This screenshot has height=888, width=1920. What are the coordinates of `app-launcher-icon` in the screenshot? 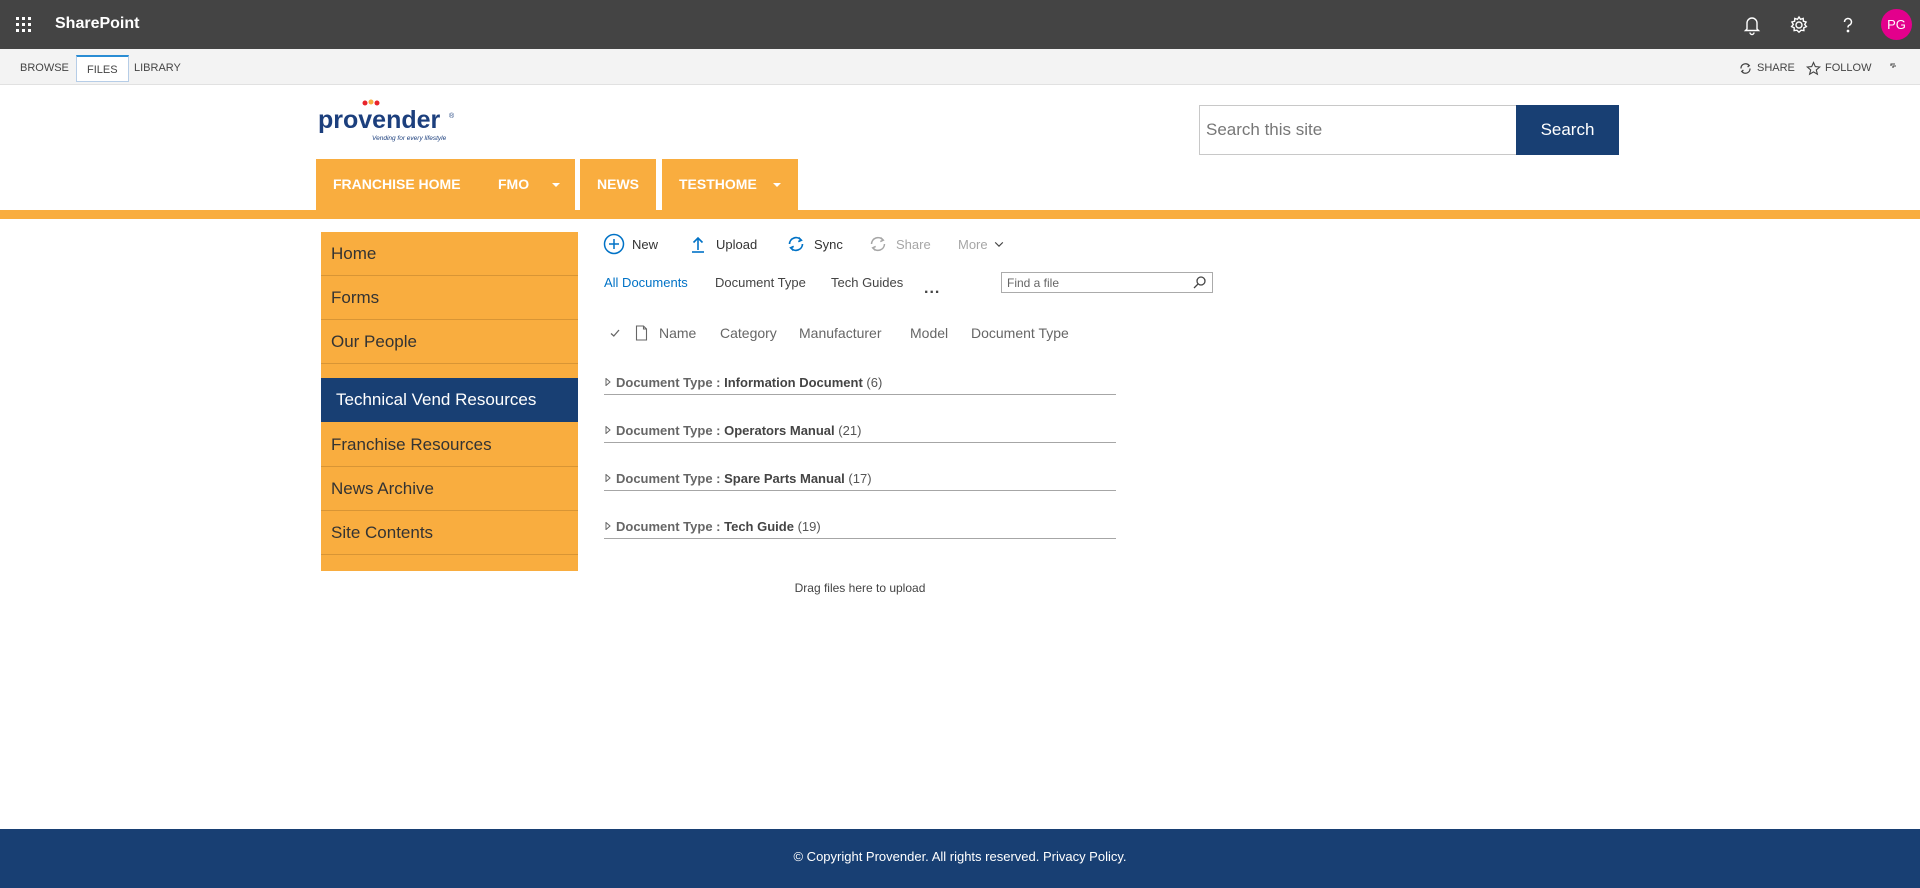 It's located at (23, 24).